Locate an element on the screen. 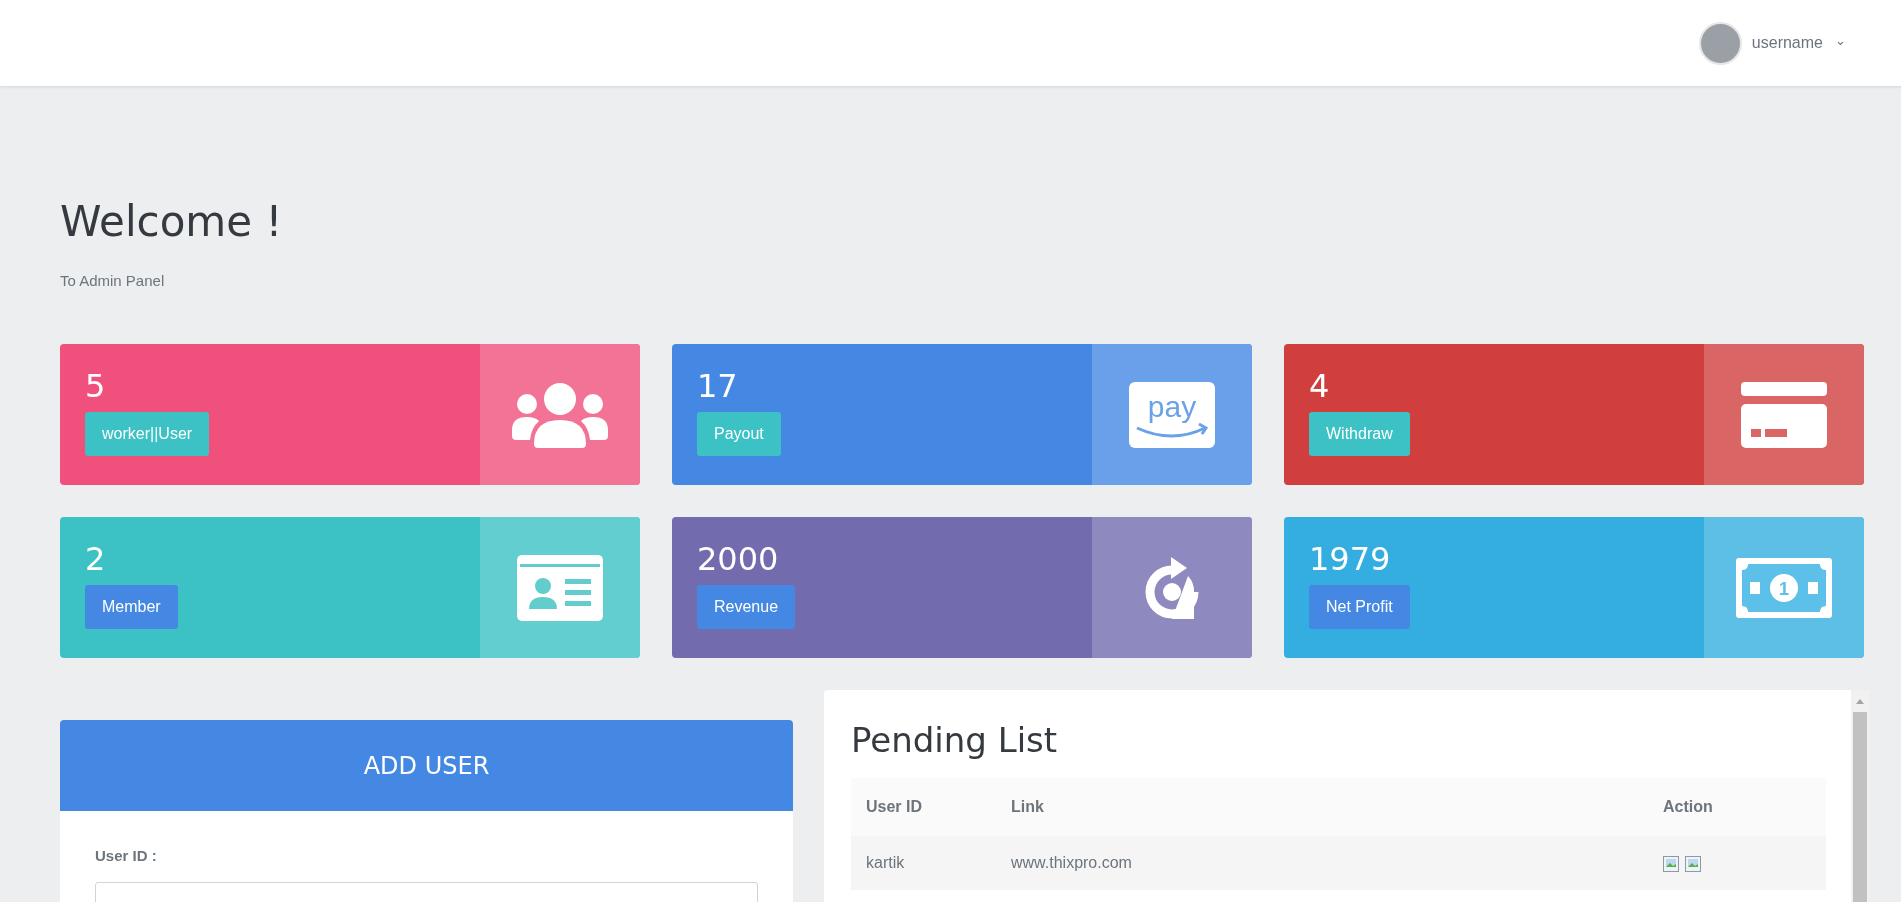  field-label: User ID : is located at coordinates (126, 855).